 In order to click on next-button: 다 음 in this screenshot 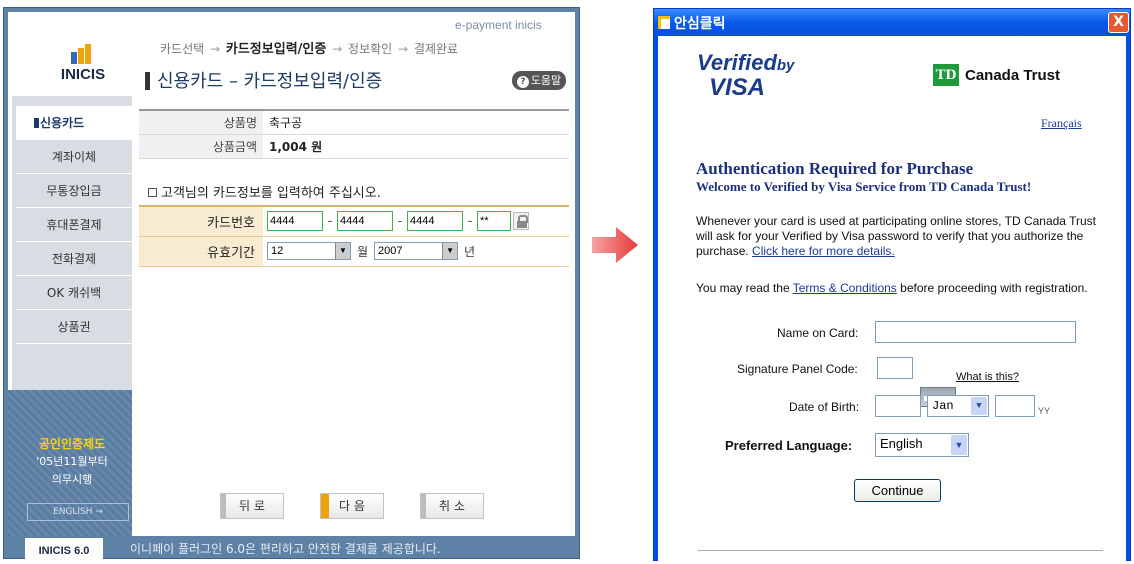, I will do `click(352, 506)`.